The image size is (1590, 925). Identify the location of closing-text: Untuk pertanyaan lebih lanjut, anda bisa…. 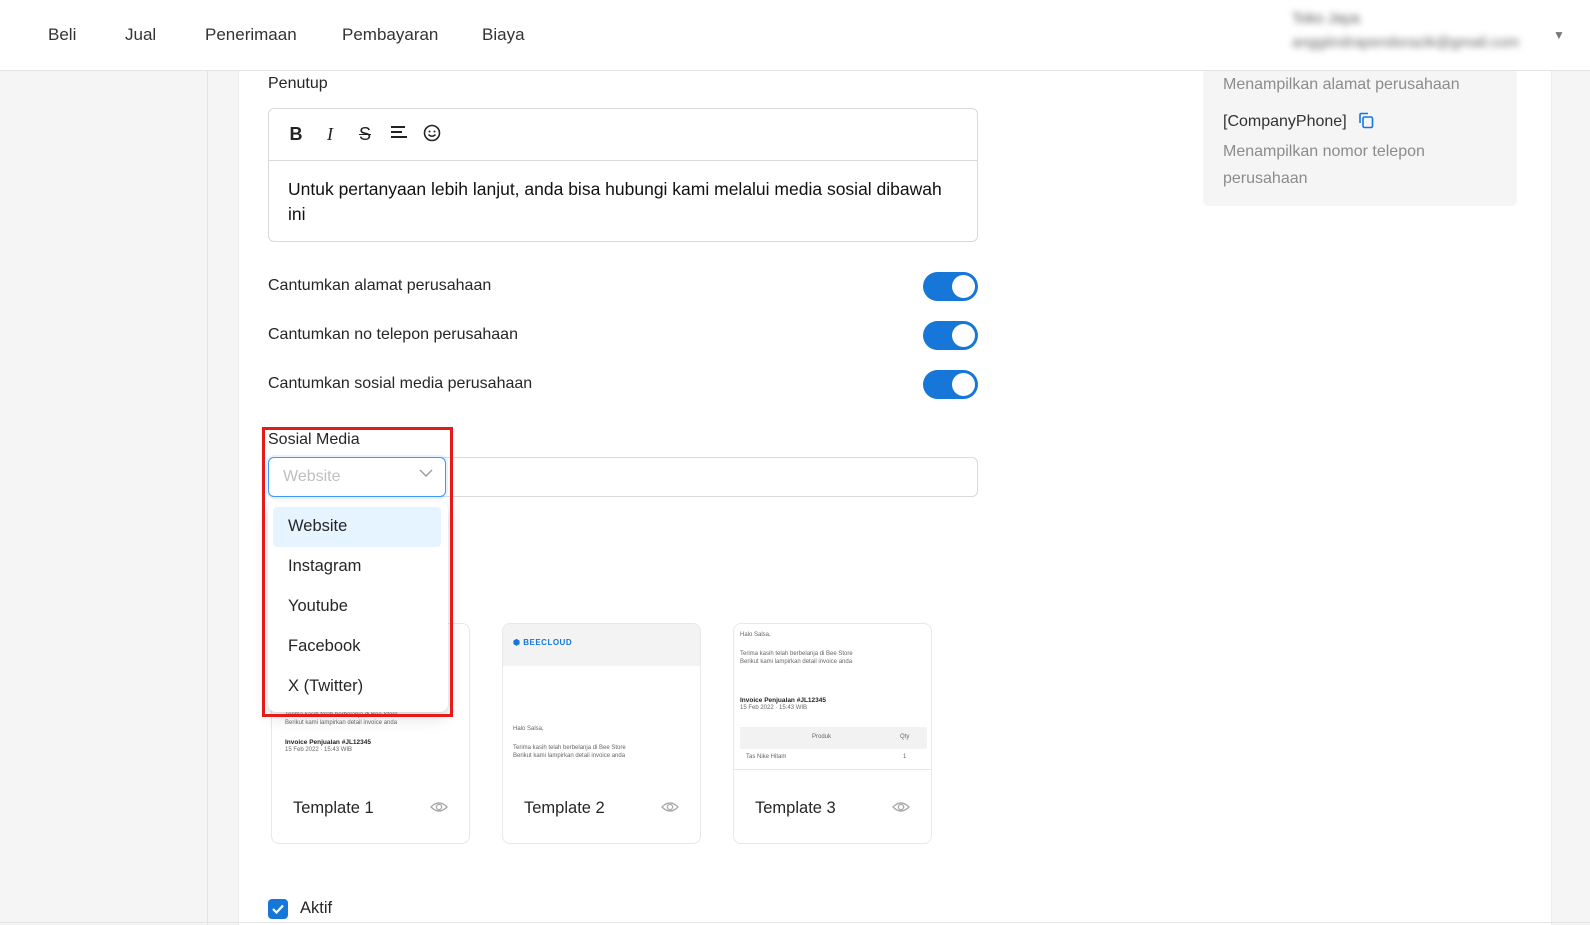
(623, 202).